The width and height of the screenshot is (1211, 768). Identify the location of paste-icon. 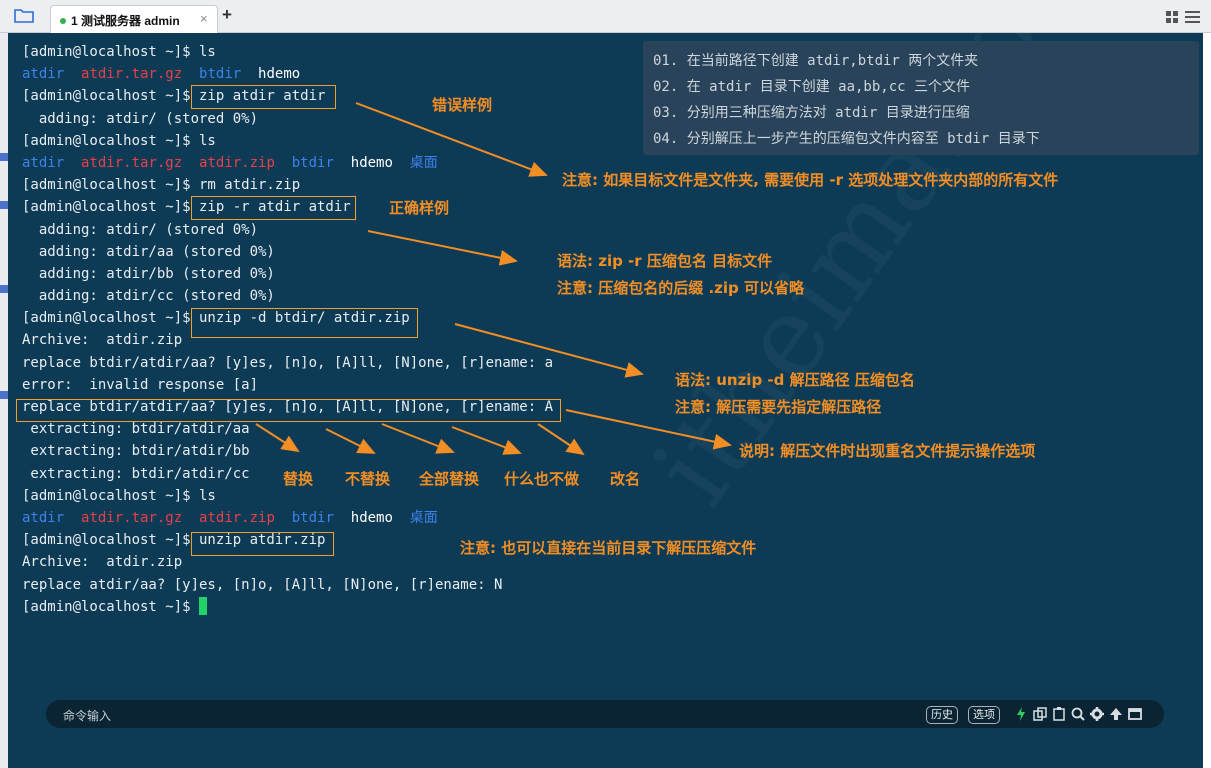
(1059, 714).